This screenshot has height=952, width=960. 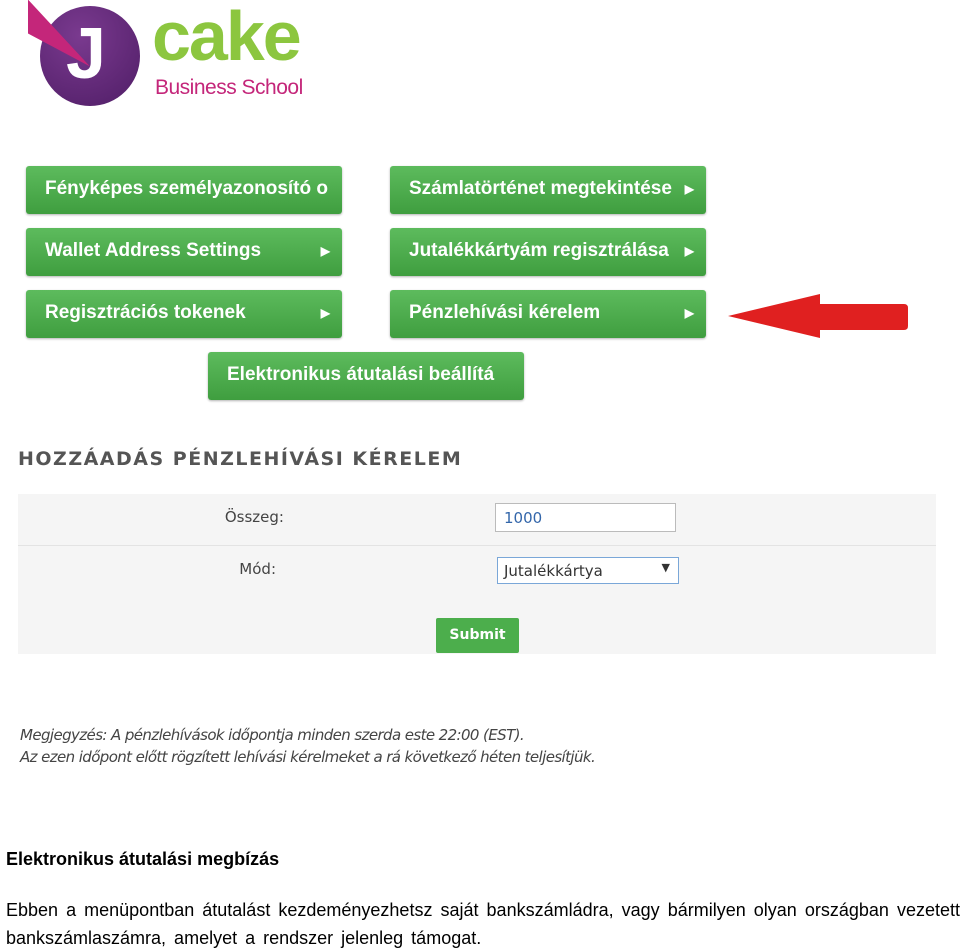 I want to click on logo-subtitle: Business School, so click(x=229, y=87).